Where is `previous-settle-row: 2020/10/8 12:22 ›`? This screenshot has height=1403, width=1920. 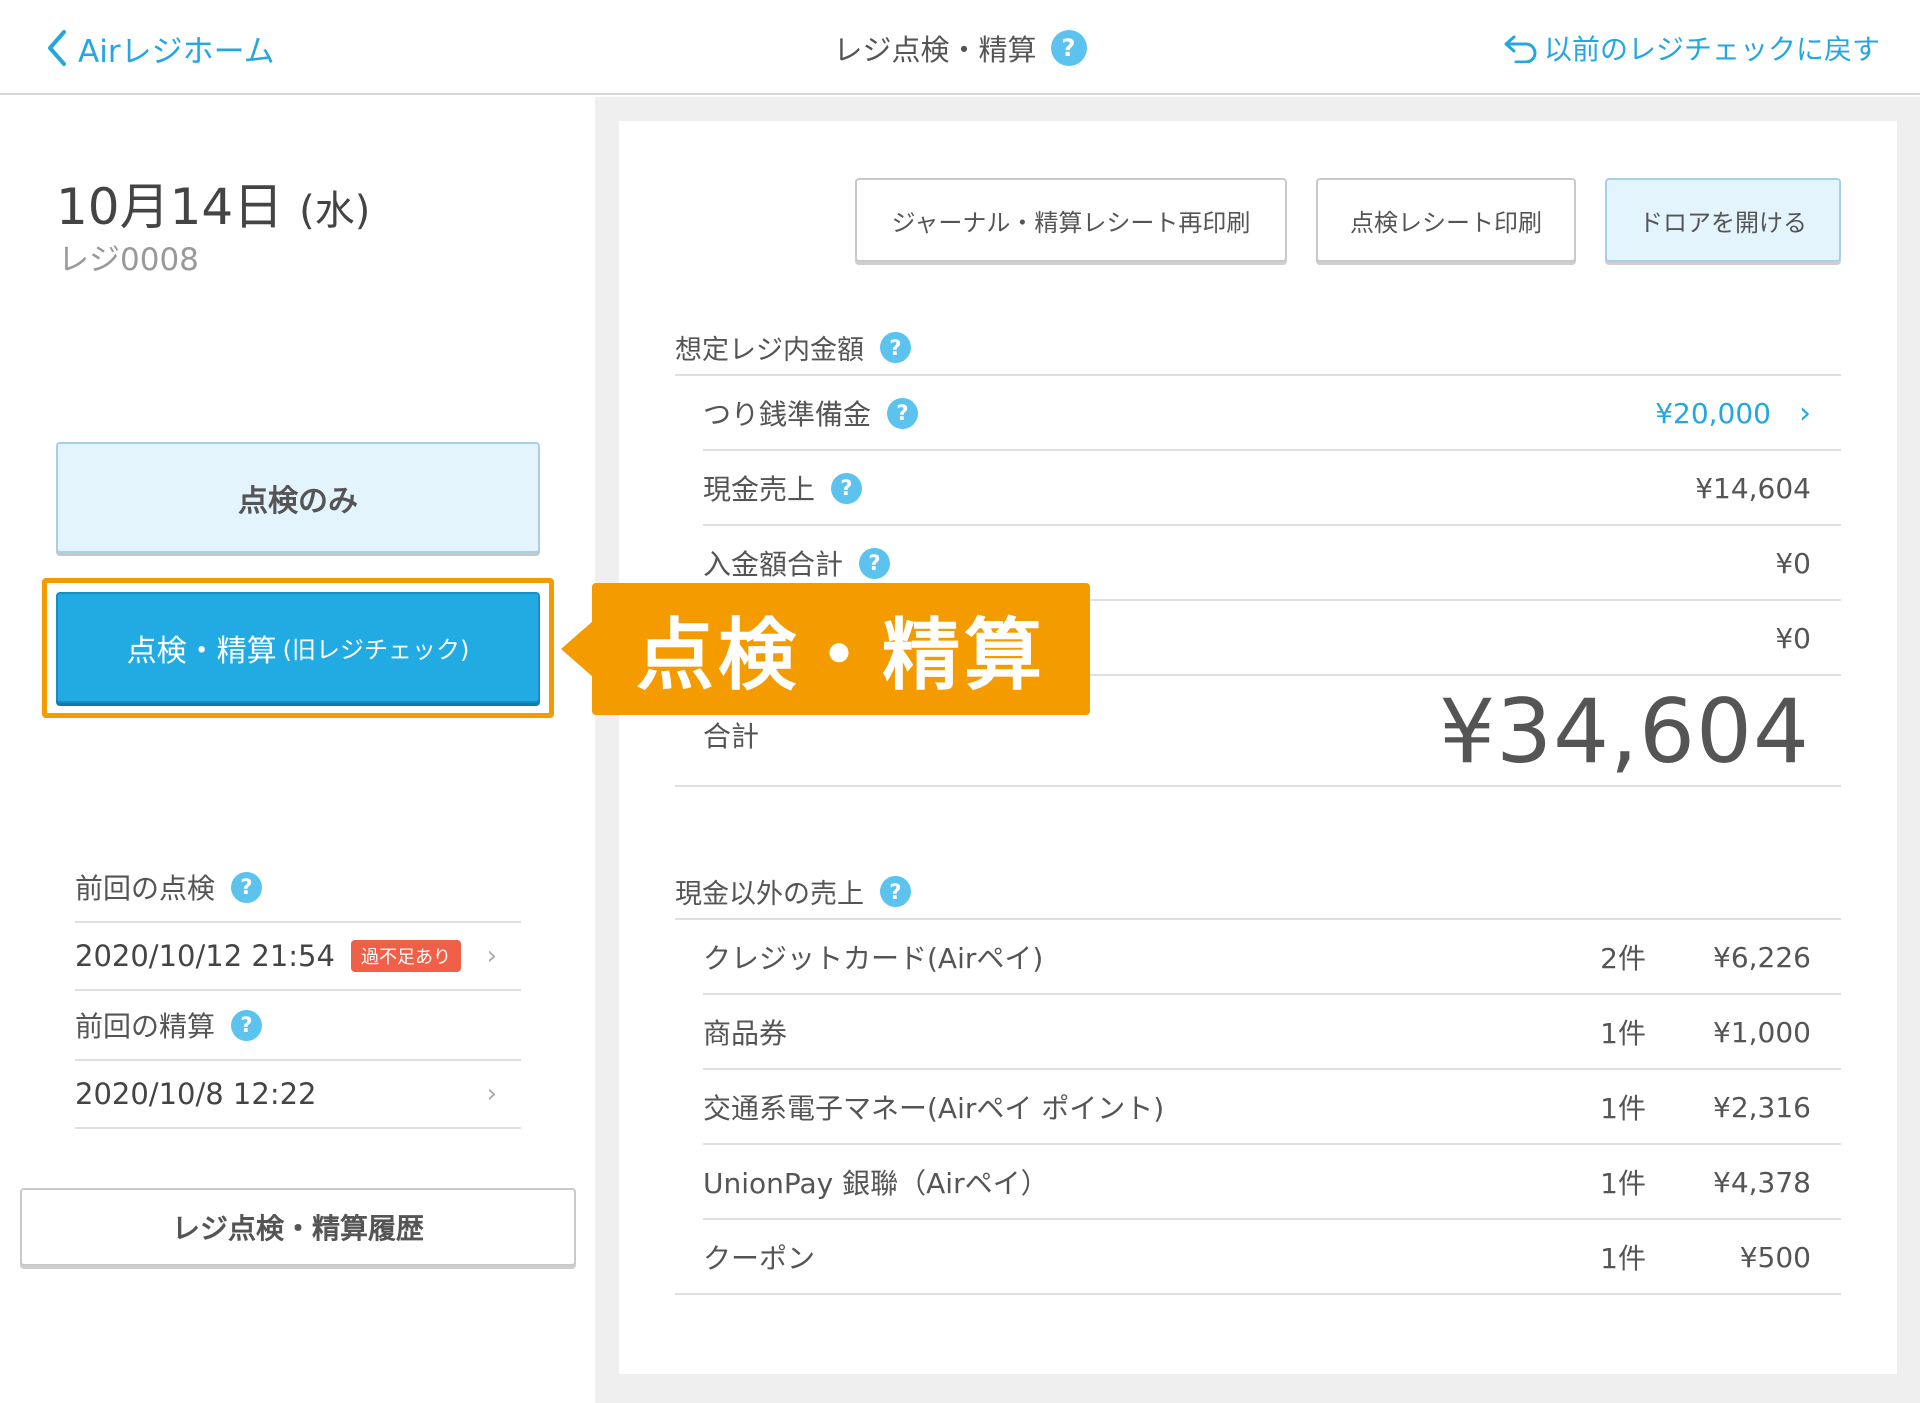 previous-settle-row: 2020/10/8 12:22 › is located at coordinates (298, 1094).